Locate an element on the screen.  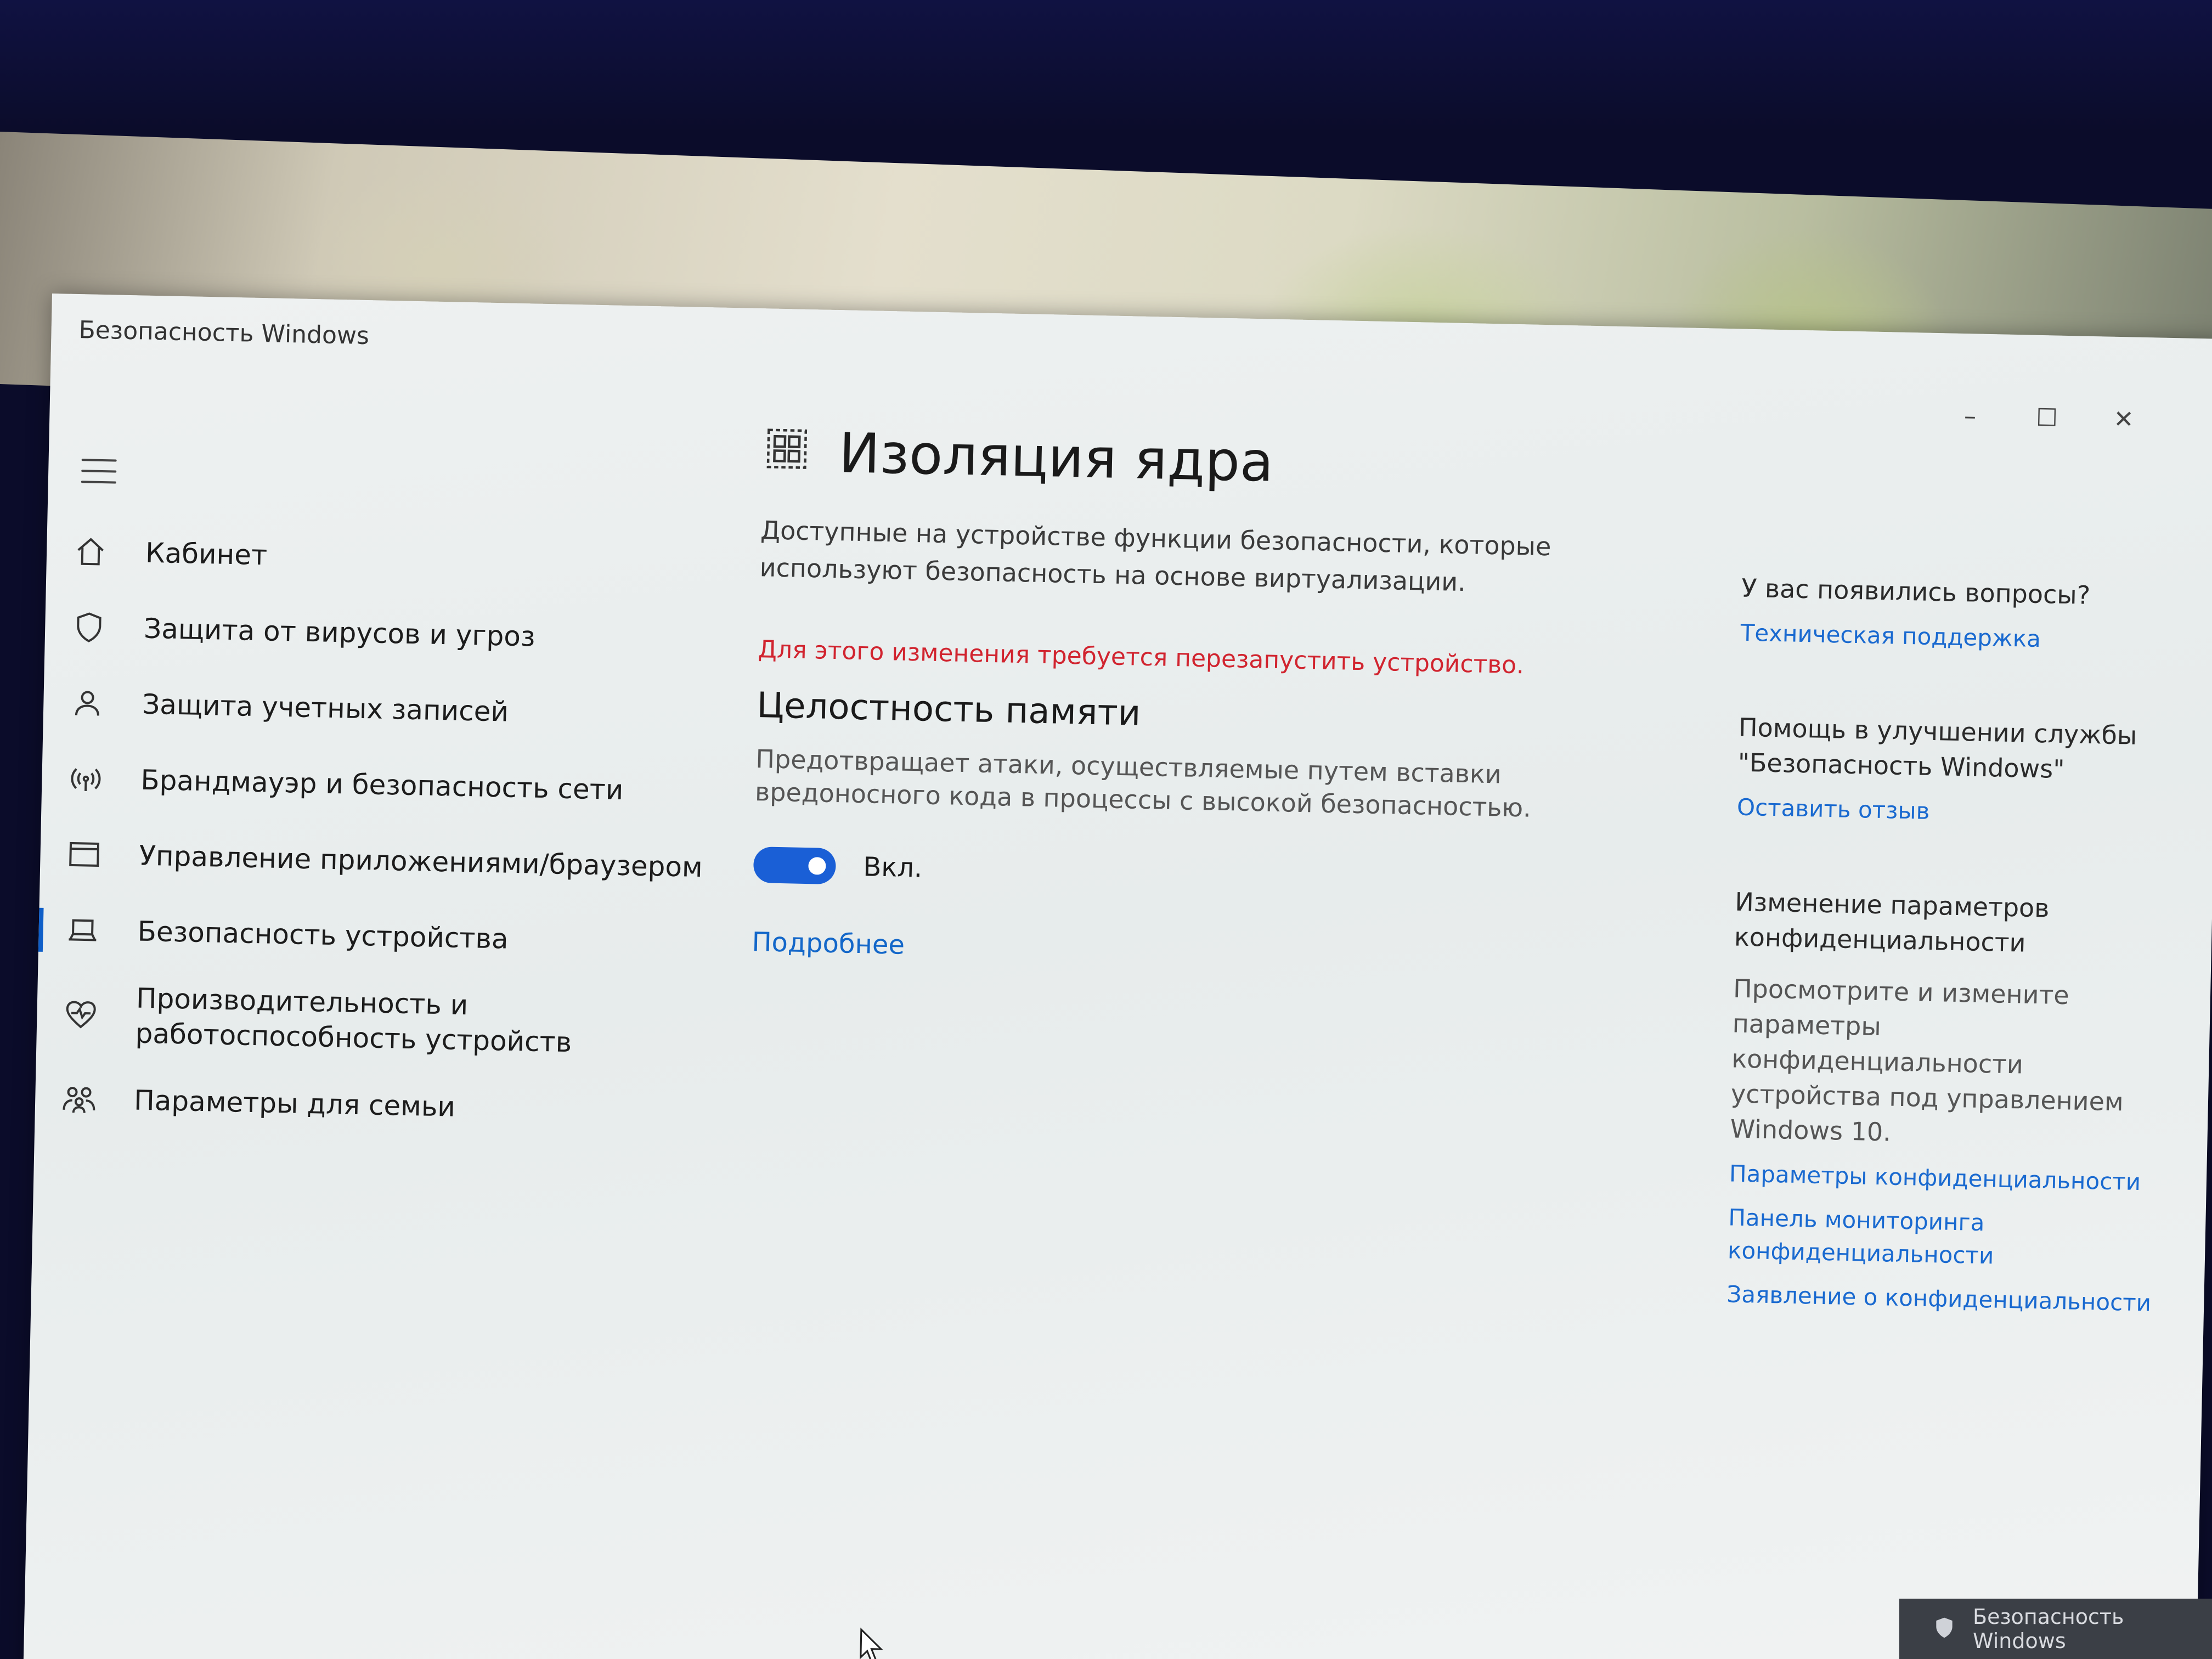
sidebar-item-home: Кабинет is located at coordinates (387, 558).